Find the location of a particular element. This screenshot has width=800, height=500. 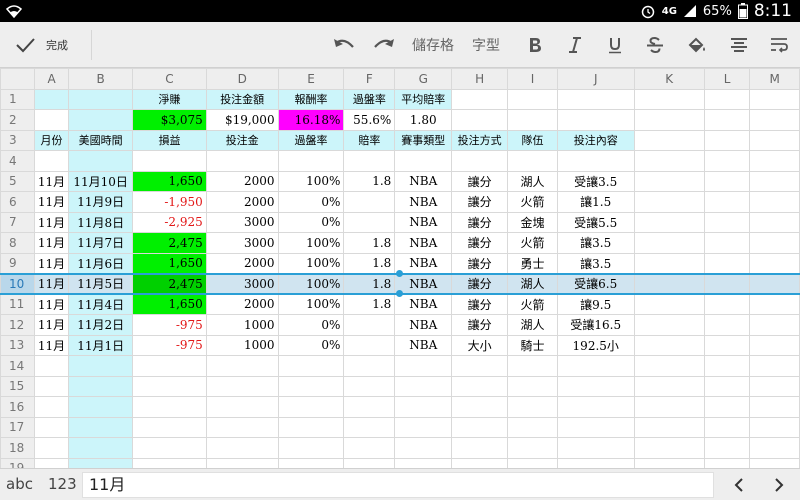

column-header: H is located at coordinates (480, 79).